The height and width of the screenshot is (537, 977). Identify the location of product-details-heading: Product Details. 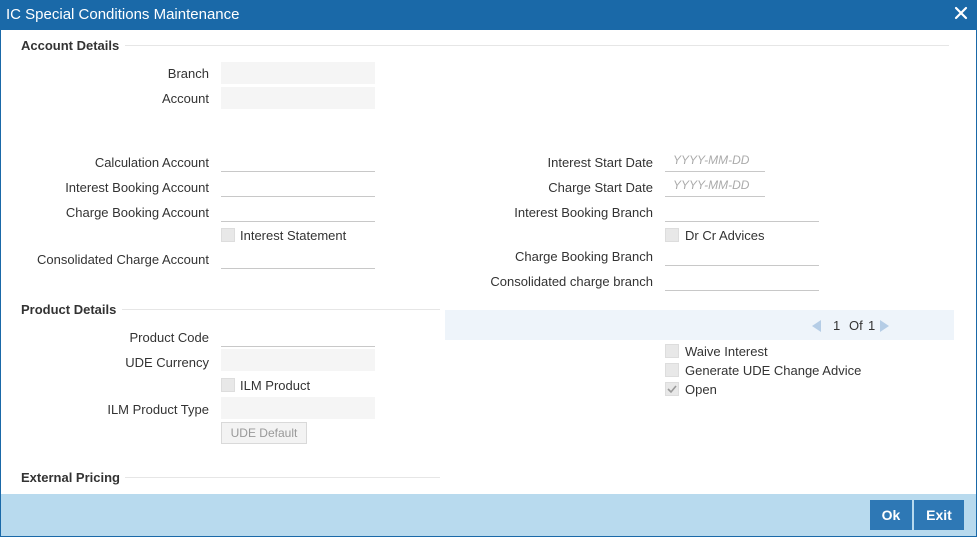
(69, 309).